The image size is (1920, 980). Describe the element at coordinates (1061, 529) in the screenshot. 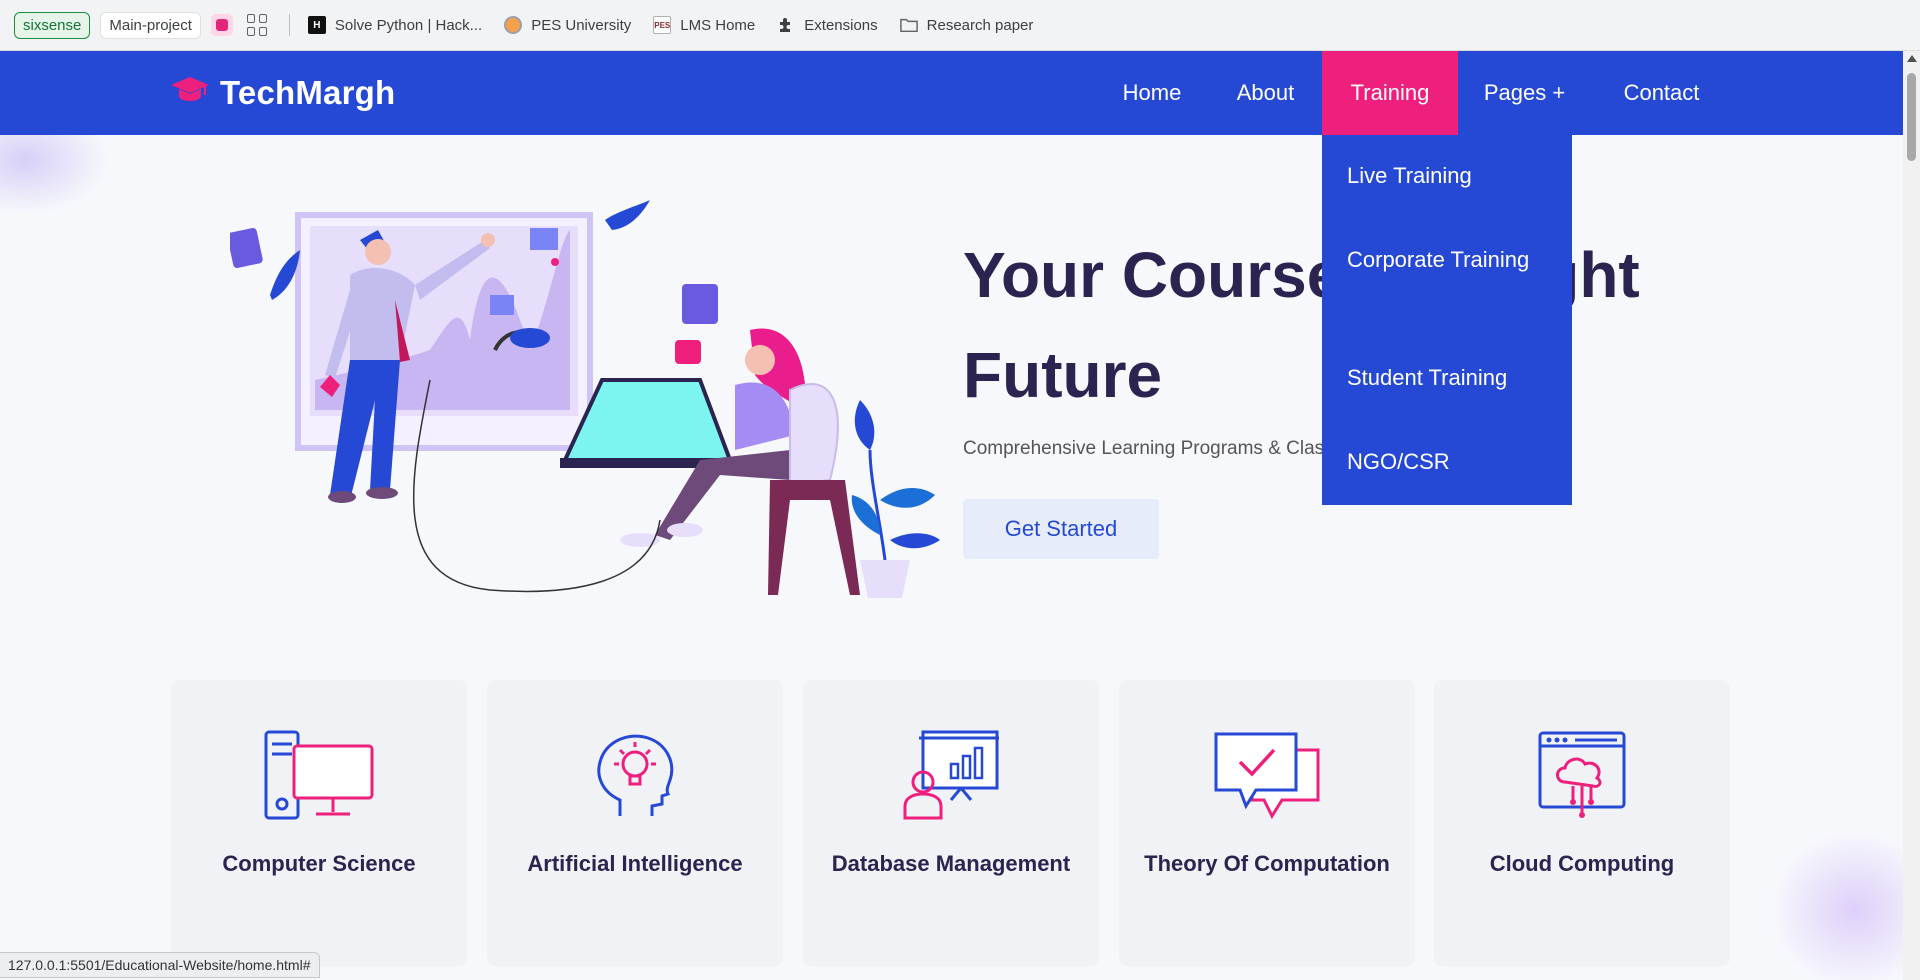

I see `get-started-button: Get Started` at that location.